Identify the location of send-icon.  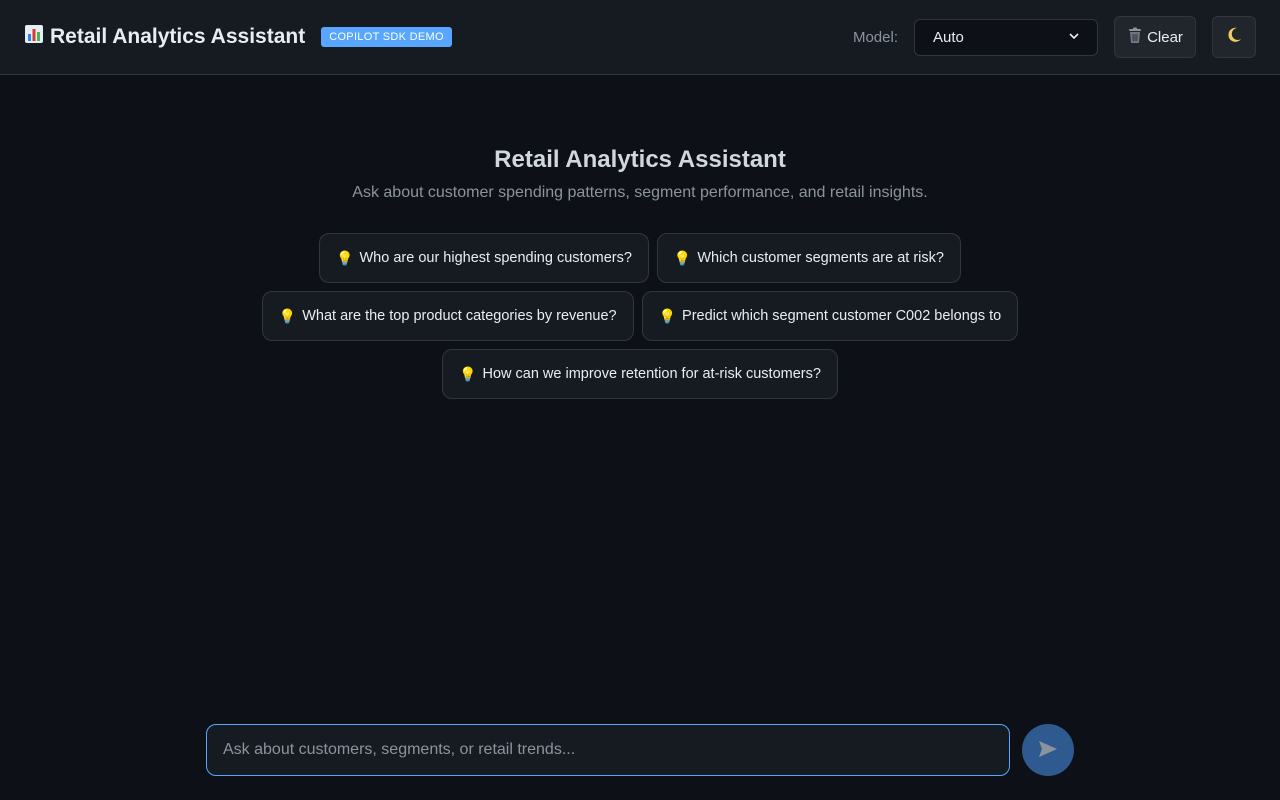
(1048, 750).